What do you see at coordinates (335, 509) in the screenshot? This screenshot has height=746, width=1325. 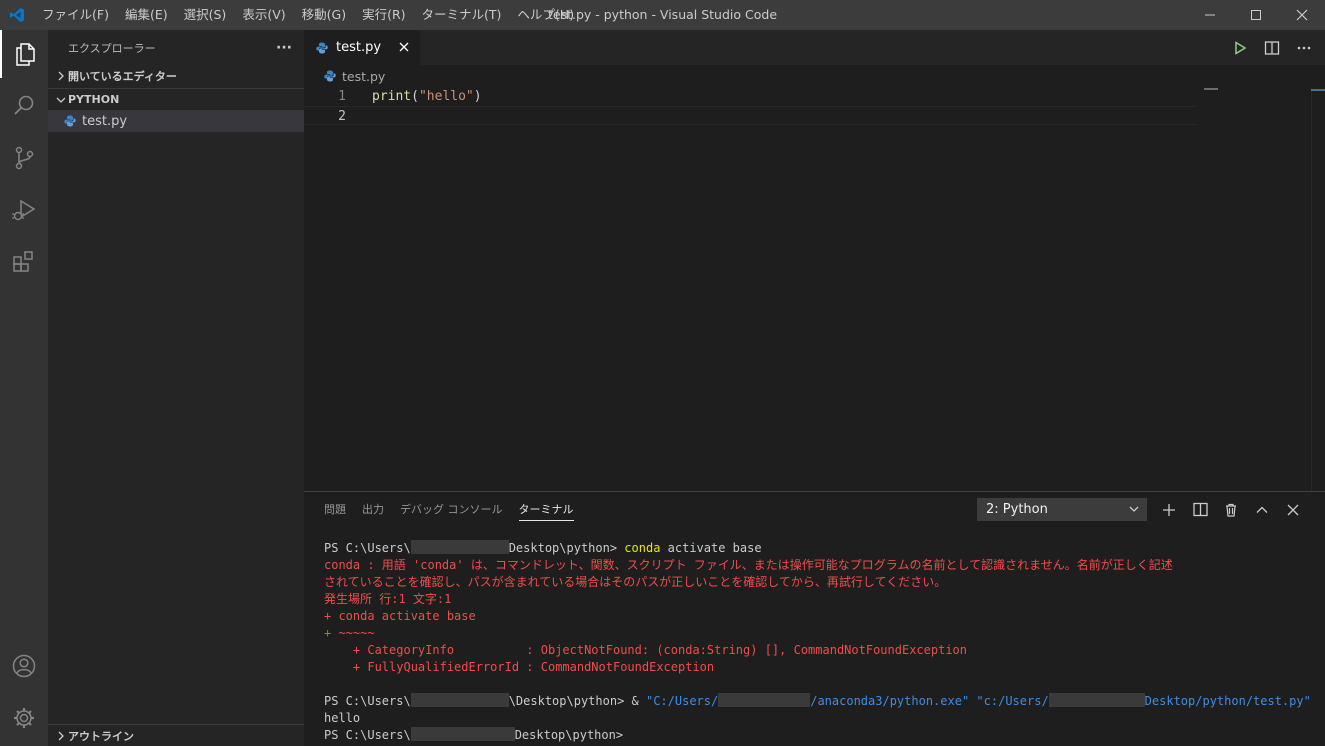 I see `tab-problems: 問題` at bounding box center [335, 509].